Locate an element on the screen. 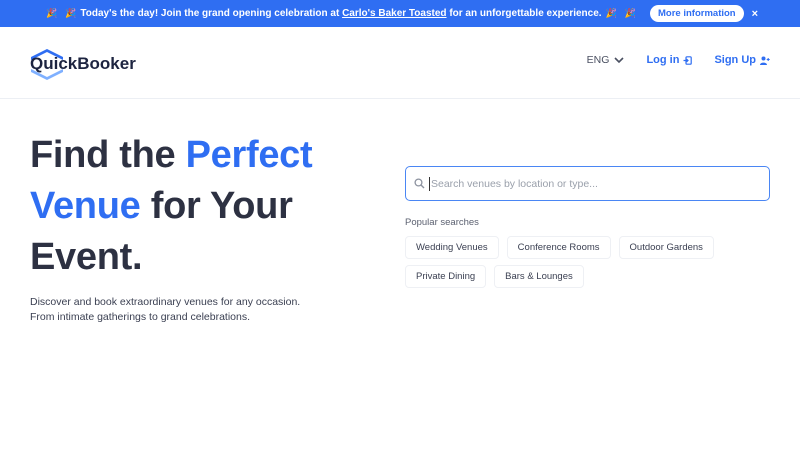  chip-wedding-venues: Wedding Venues is located at coordinates (452, 247).